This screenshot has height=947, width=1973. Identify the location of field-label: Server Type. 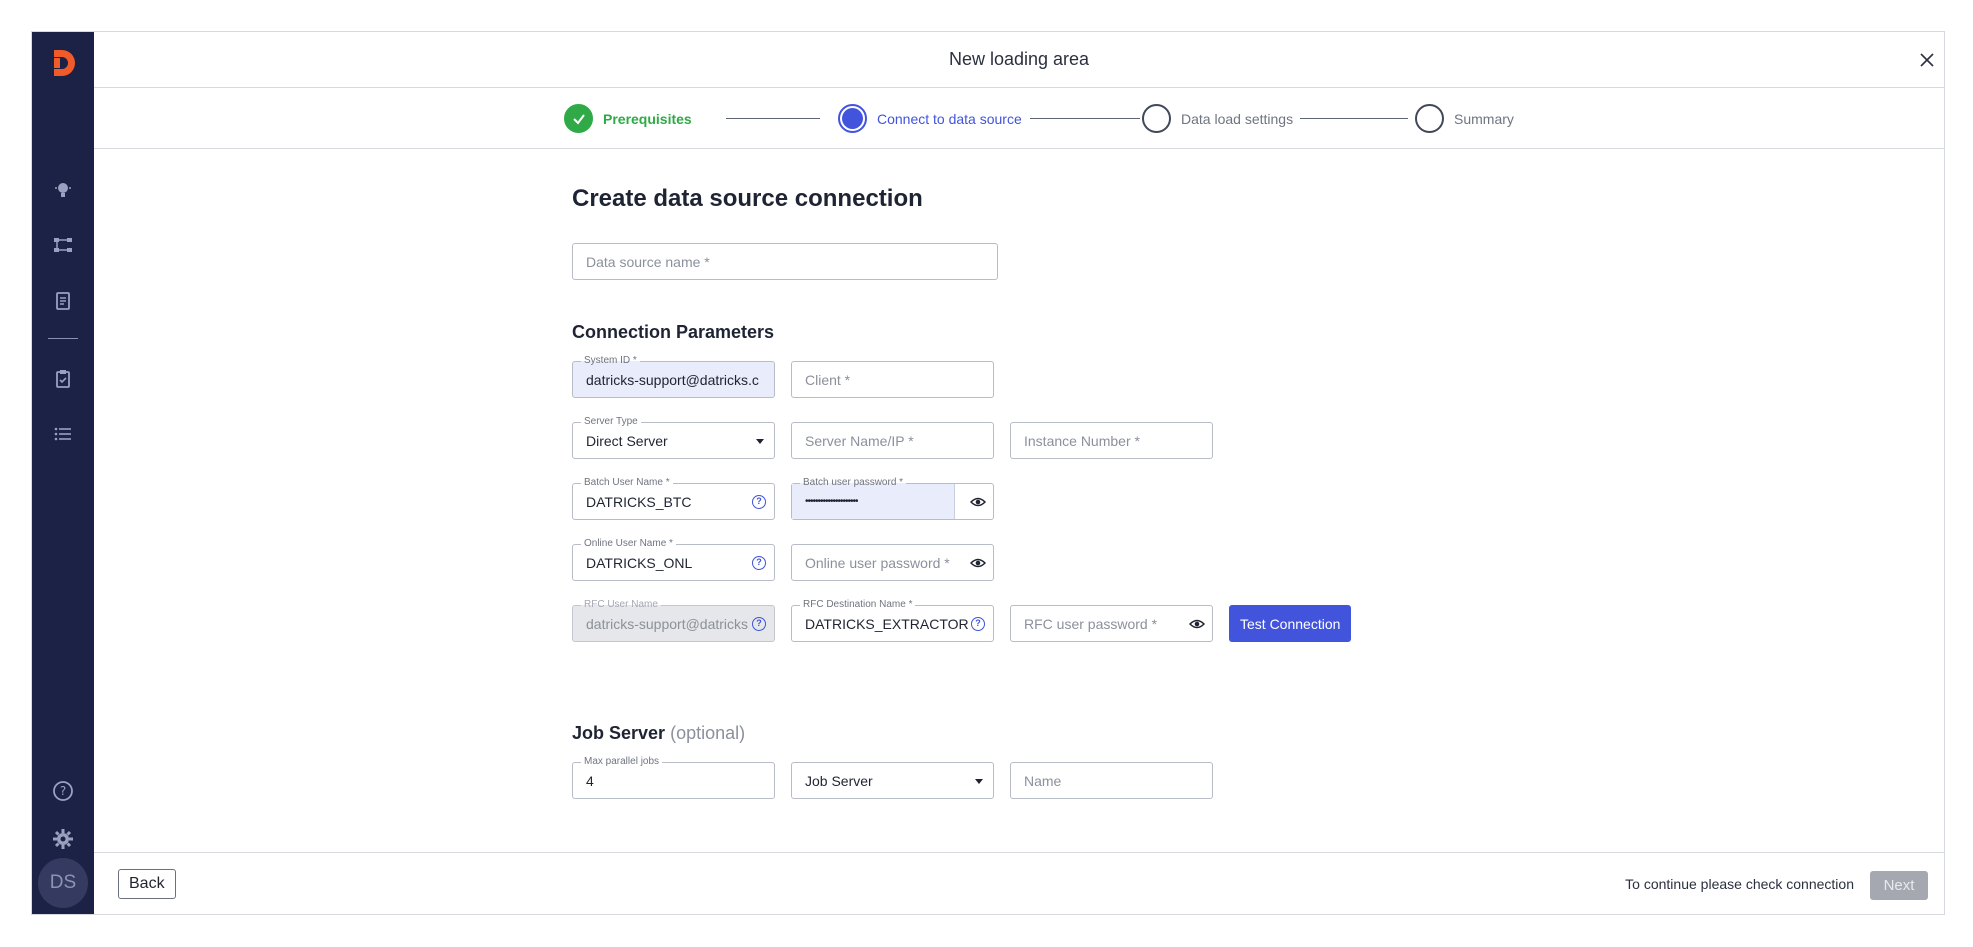
(611, 422).